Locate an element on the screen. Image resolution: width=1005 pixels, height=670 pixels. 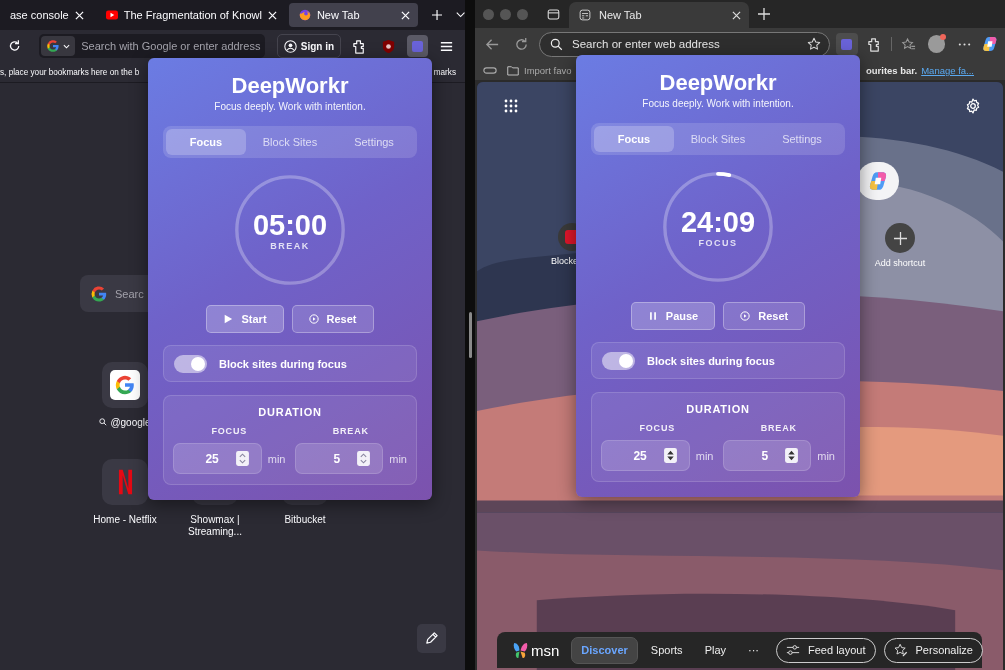
shortcut-label: Bitbucket is located at coordinates (305, 520).